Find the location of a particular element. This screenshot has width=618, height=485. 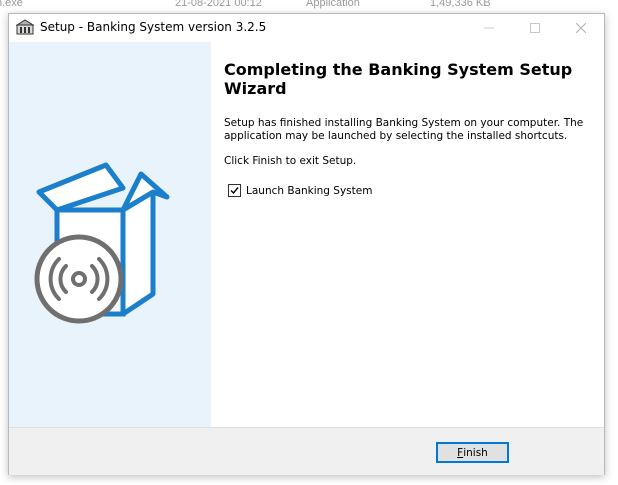

checkmark-icon is located at coordinates (234, 191).